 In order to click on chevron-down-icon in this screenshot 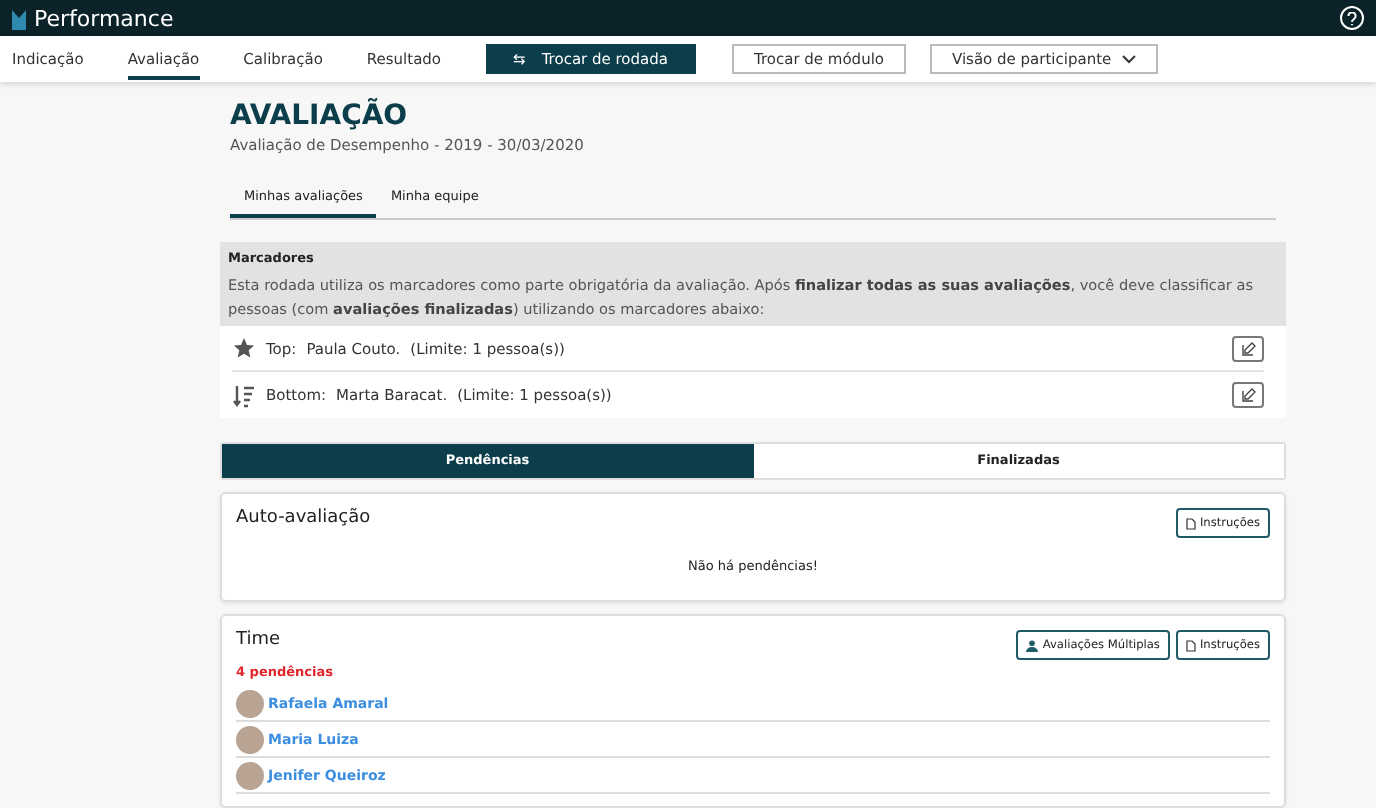, I will do `click(1128, 59)`.